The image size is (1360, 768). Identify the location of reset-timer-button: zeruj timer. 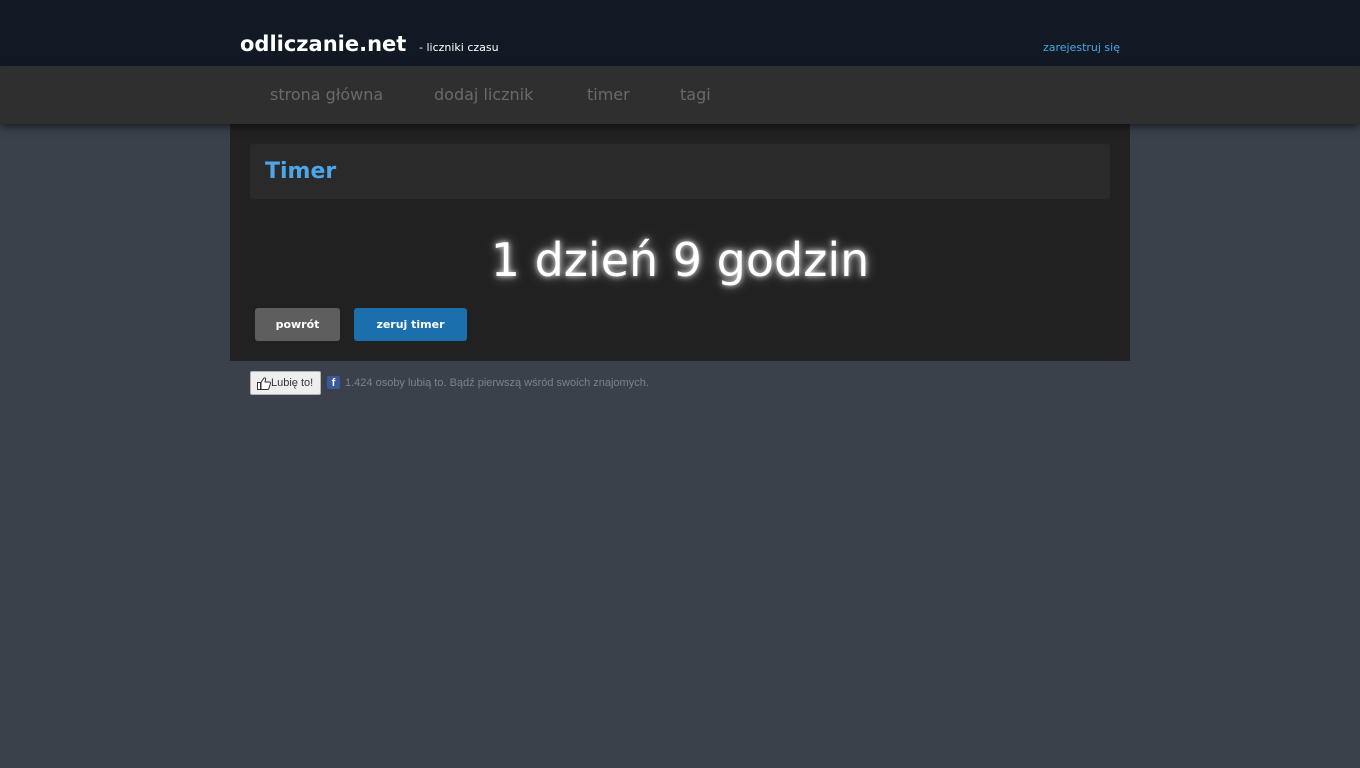
(410, 324).